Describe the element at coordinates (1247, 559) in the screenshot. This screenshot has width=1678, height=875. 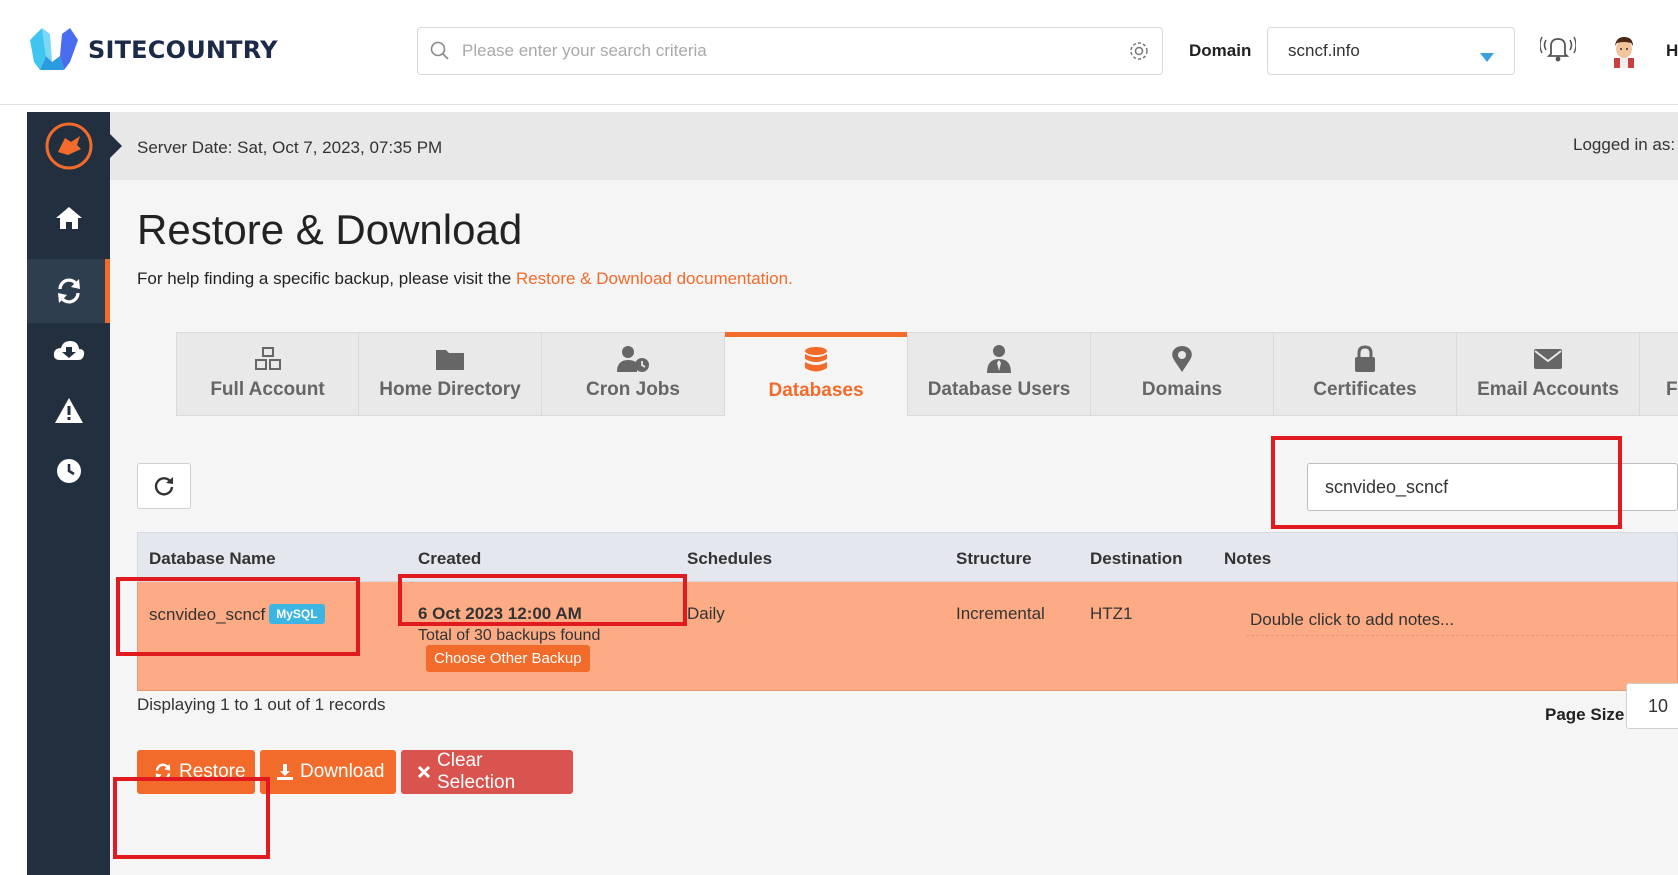
I see `column-header-notes: Notes` at that location.